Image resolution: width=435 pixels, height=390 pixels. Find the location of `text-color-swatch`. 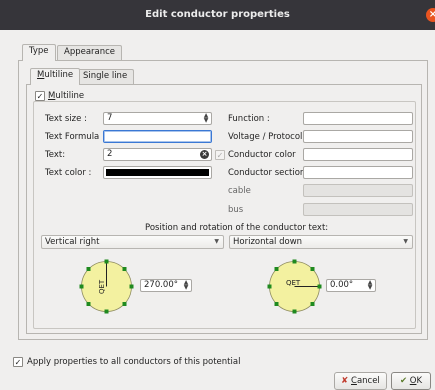

text-color-swatch is located at coordinates (157, 172).